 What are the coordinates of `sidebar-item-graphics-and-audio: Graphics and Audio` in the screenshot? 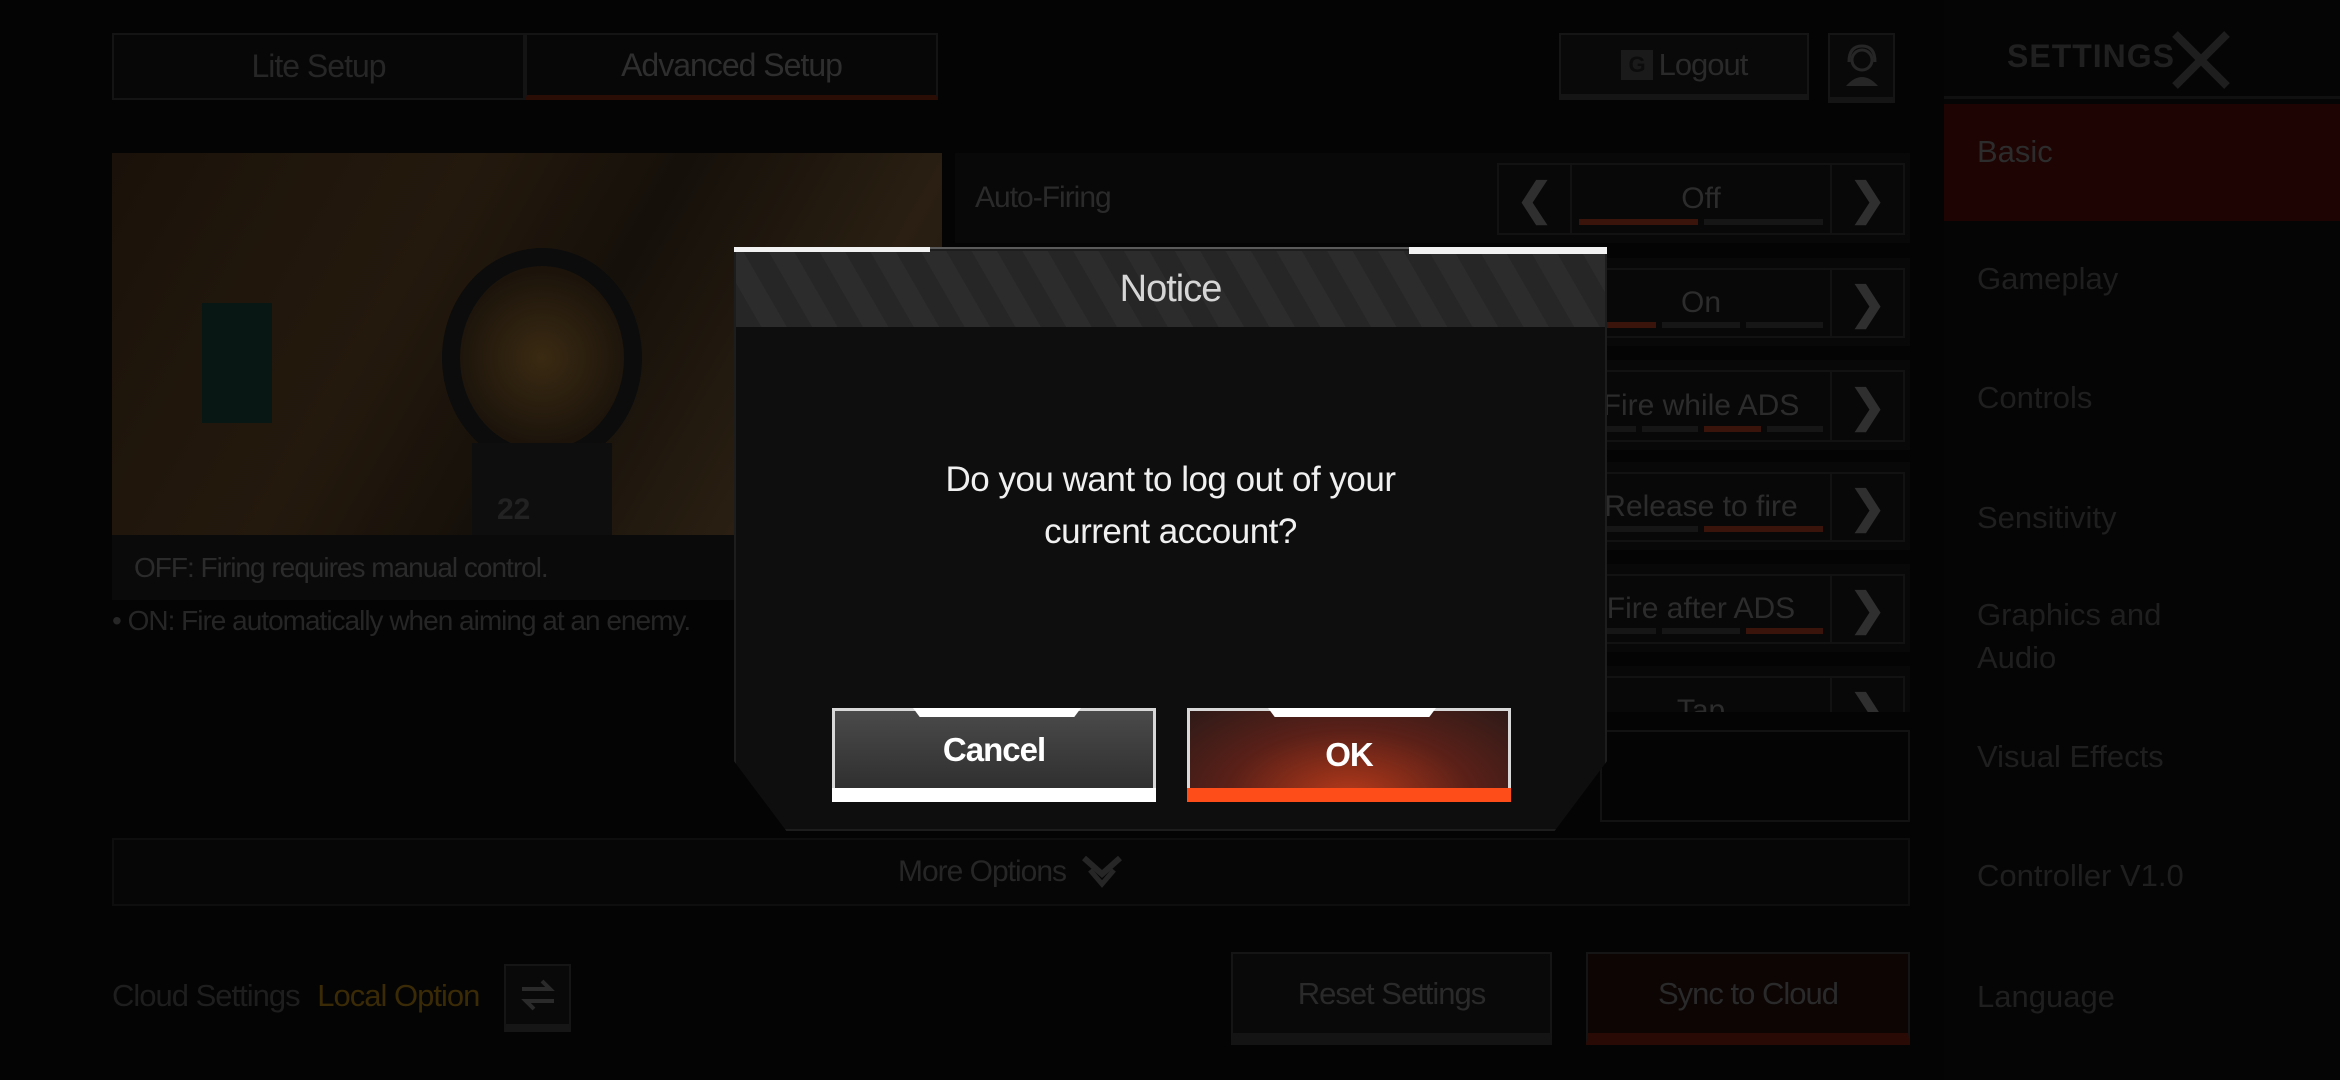 It's located at (2077, 636).